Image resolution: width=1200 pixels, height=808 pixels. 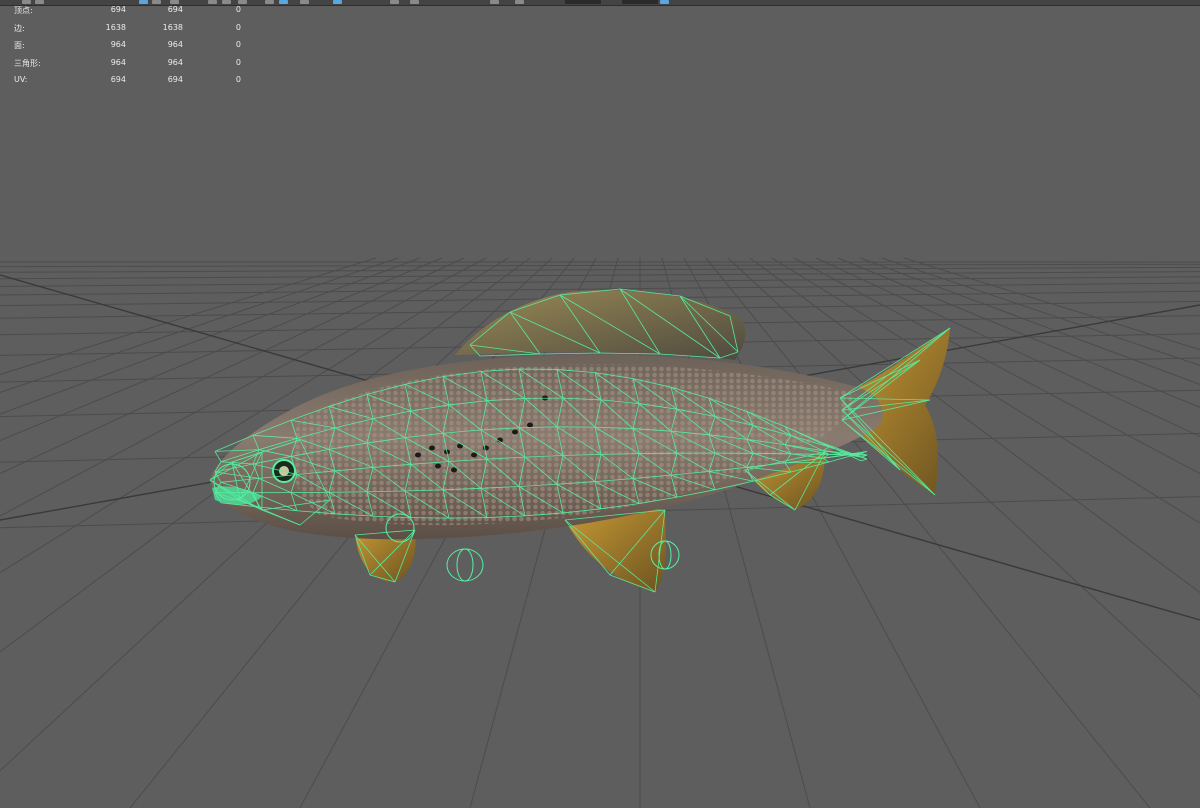 What do you see at coordinates (27, 63) in the screenshot?
I see `hud-label: 三角形:` at bounding box center [27, 63].